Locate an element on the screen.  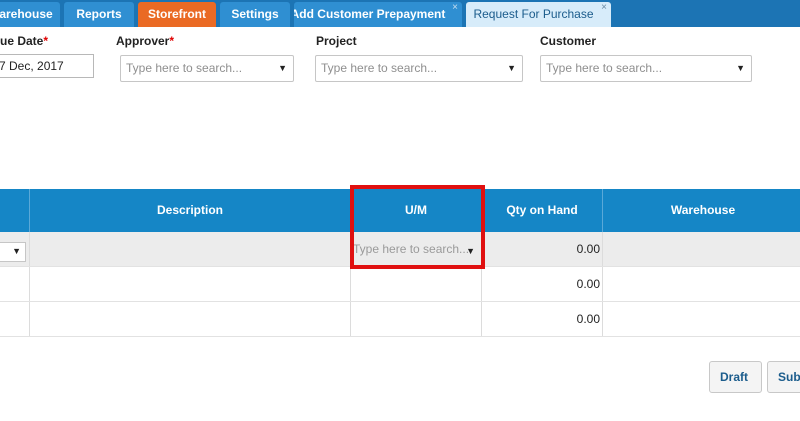
approver-label: Approver* is located at coordinates (145, 41).